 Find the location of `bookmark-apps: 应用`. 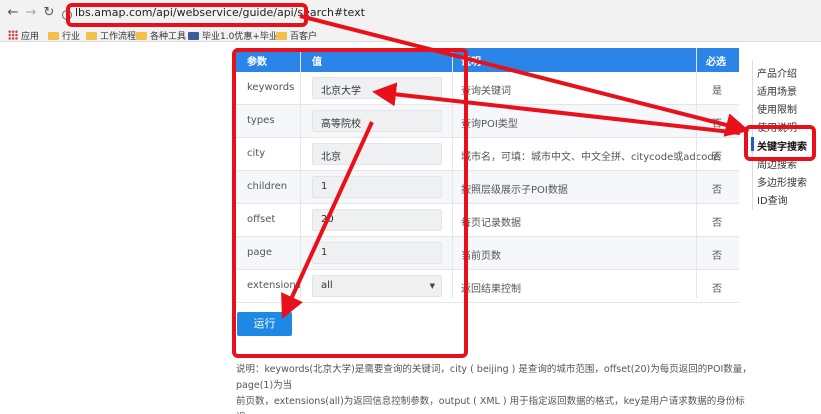

bookmark-apps: 应用 is located at coordinates (23, 35).